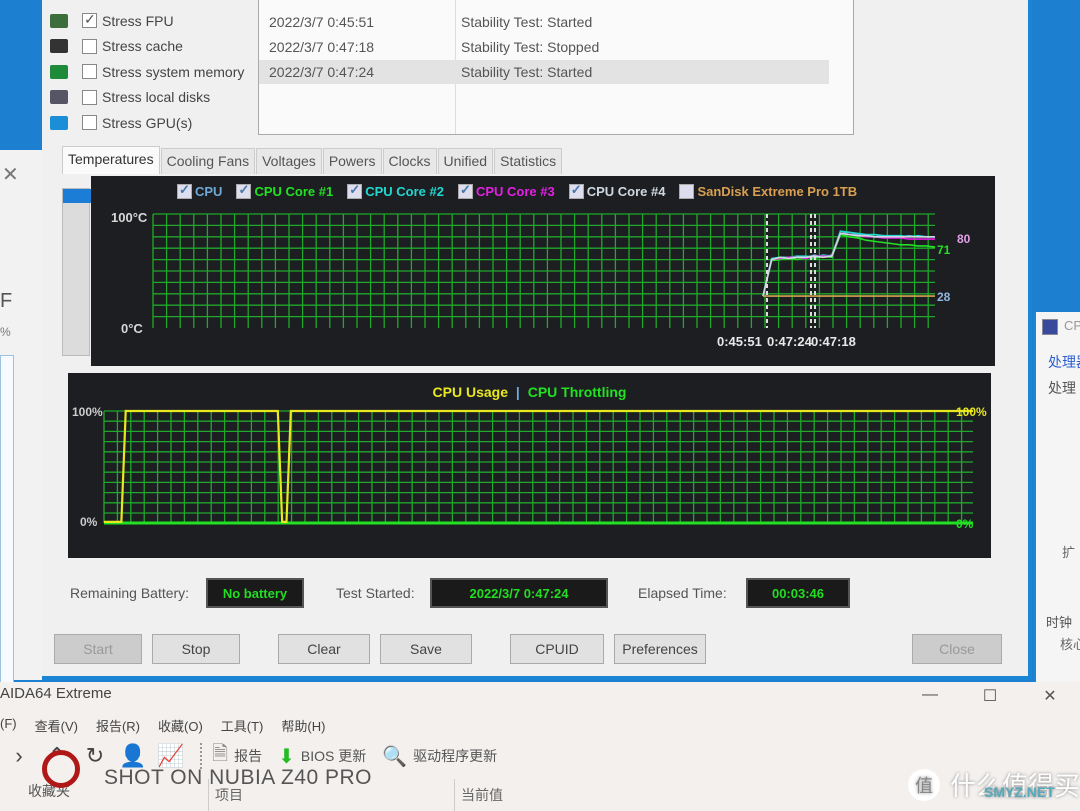  Describe the element at coordinates (132, 328) in the screenshot. I see `y-min-label: 0°C` at that location.